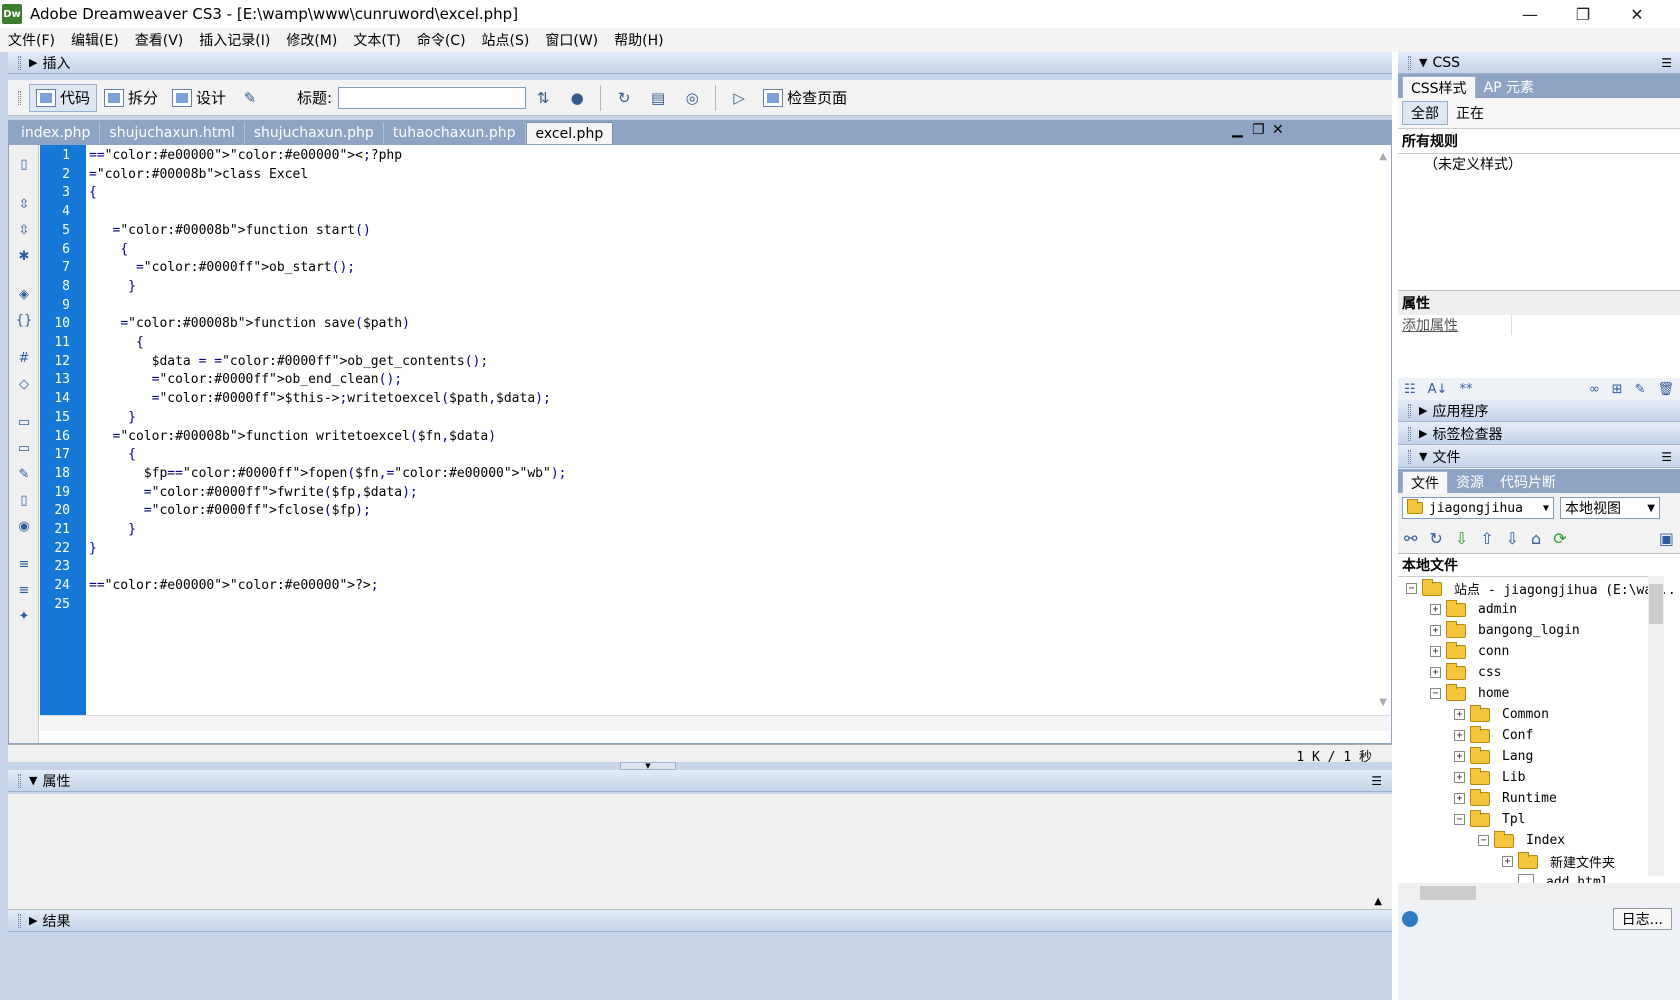  Describe the element at coordinates (1558, 861) in the screenshot. I see `tree-item: + 新建文件夹` at that location.